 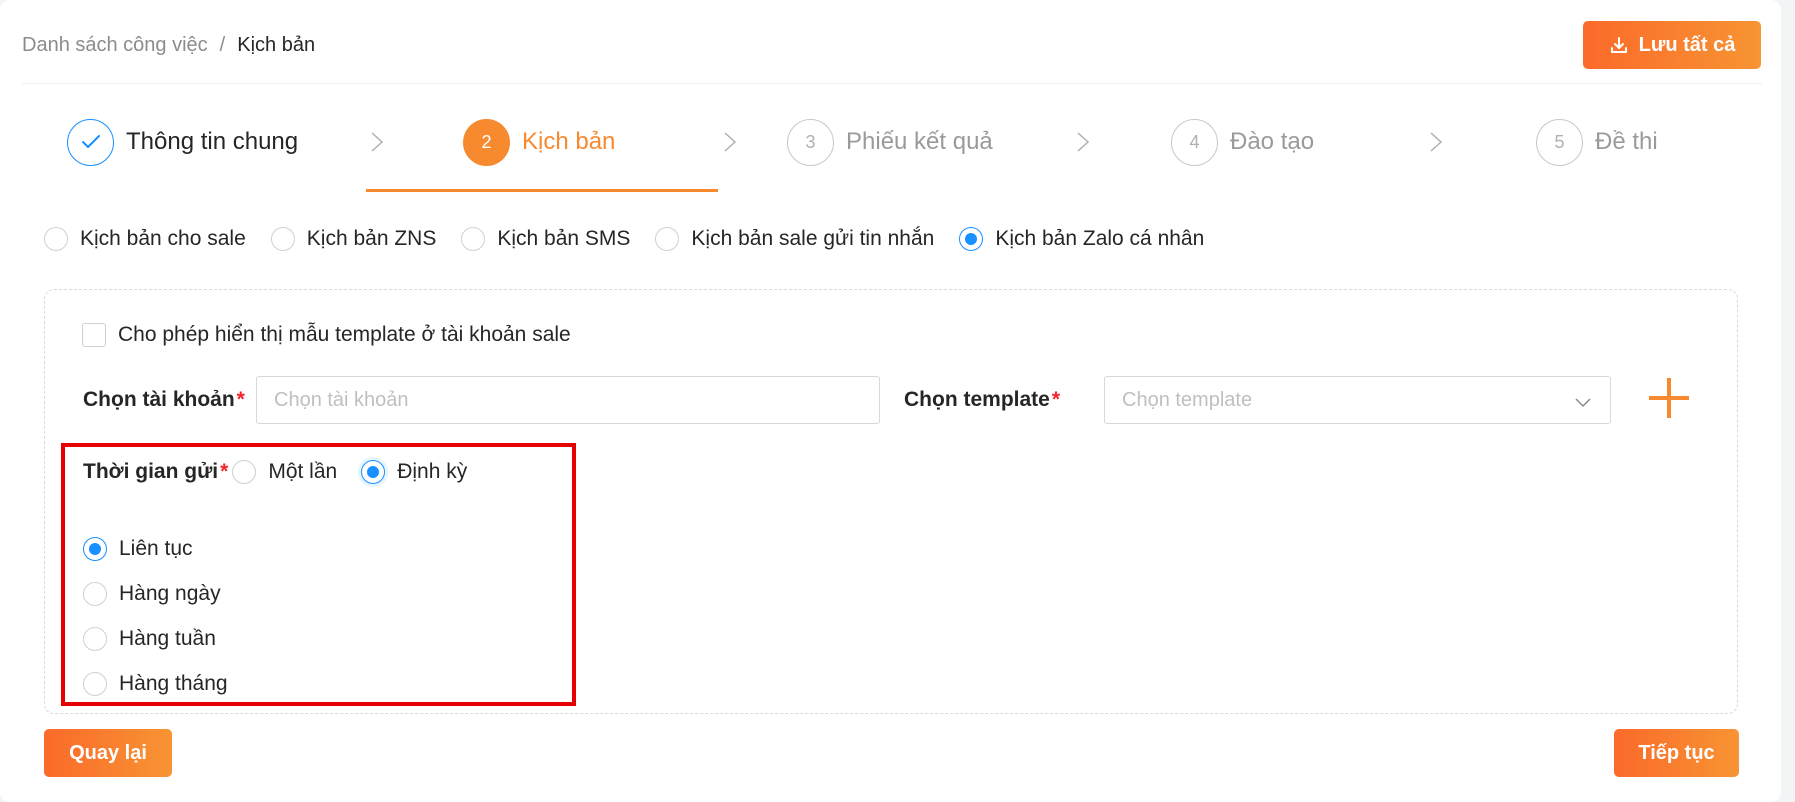 What do you see at coordinates (276, 45) in the screenshot?
I see `breadcrumb-current: Kịch bản` at bounding box center [276, 45].